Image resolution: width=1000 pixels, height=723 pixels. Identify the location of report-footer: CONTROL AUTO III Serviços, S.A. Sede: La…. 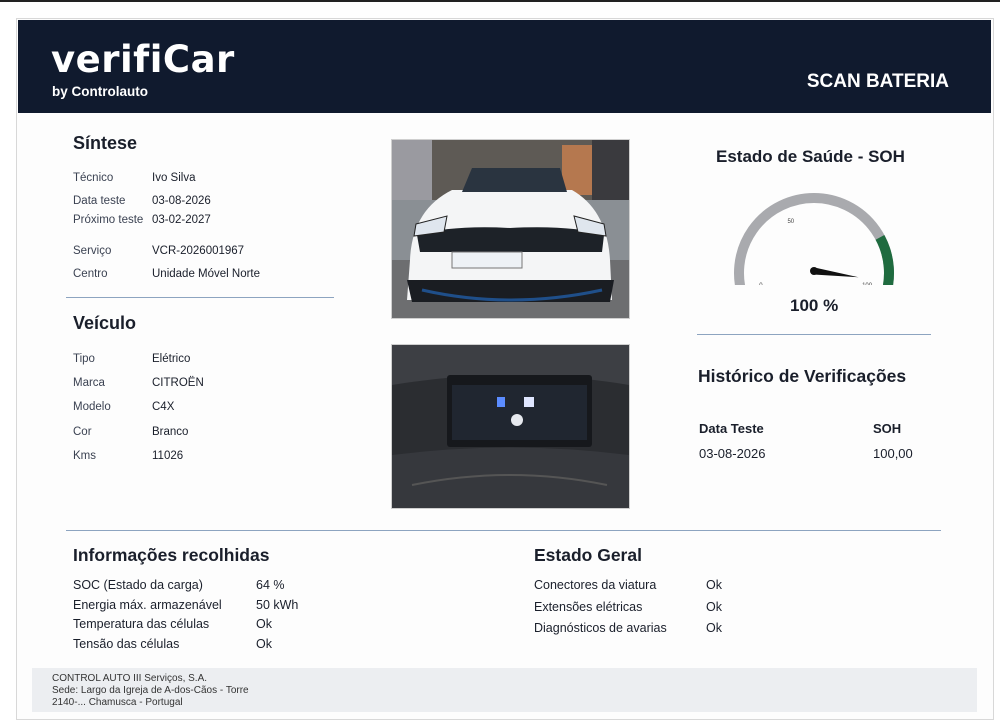
(504, 690).